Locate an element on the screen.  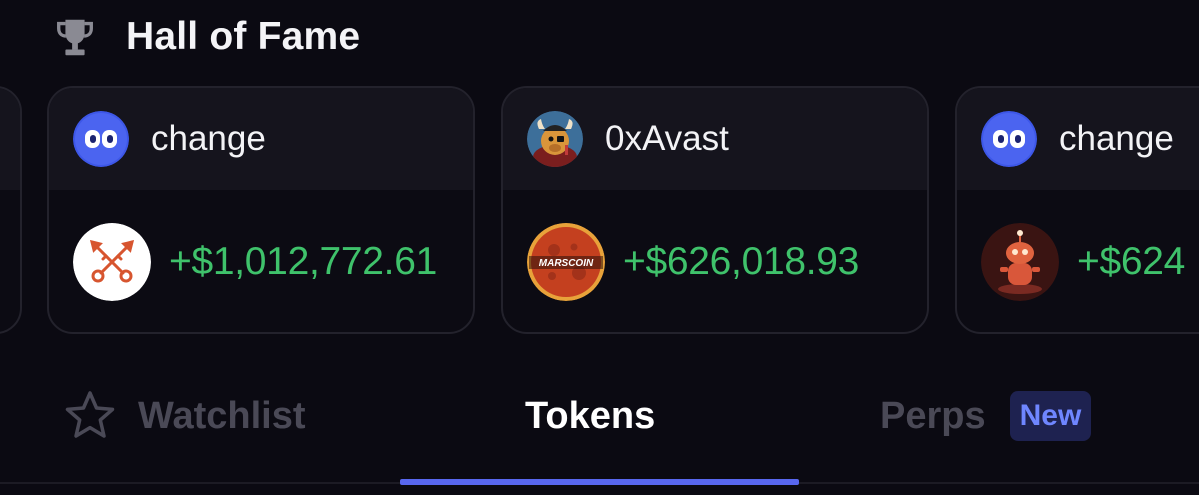
star-icon is located at coordinates (90, 414).